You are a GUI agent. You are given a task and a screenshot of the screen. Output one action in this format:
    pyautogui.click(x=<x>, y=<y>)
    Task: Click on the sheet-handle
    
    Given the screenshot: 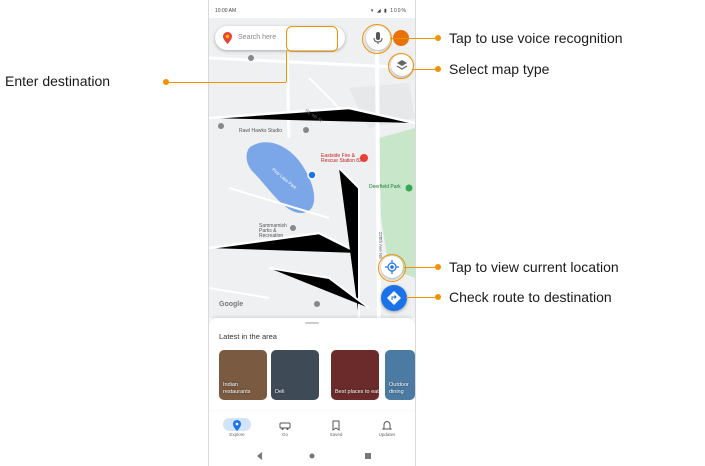 What is the action you would take?
    pyautogui.click(x=312, y=323)
    